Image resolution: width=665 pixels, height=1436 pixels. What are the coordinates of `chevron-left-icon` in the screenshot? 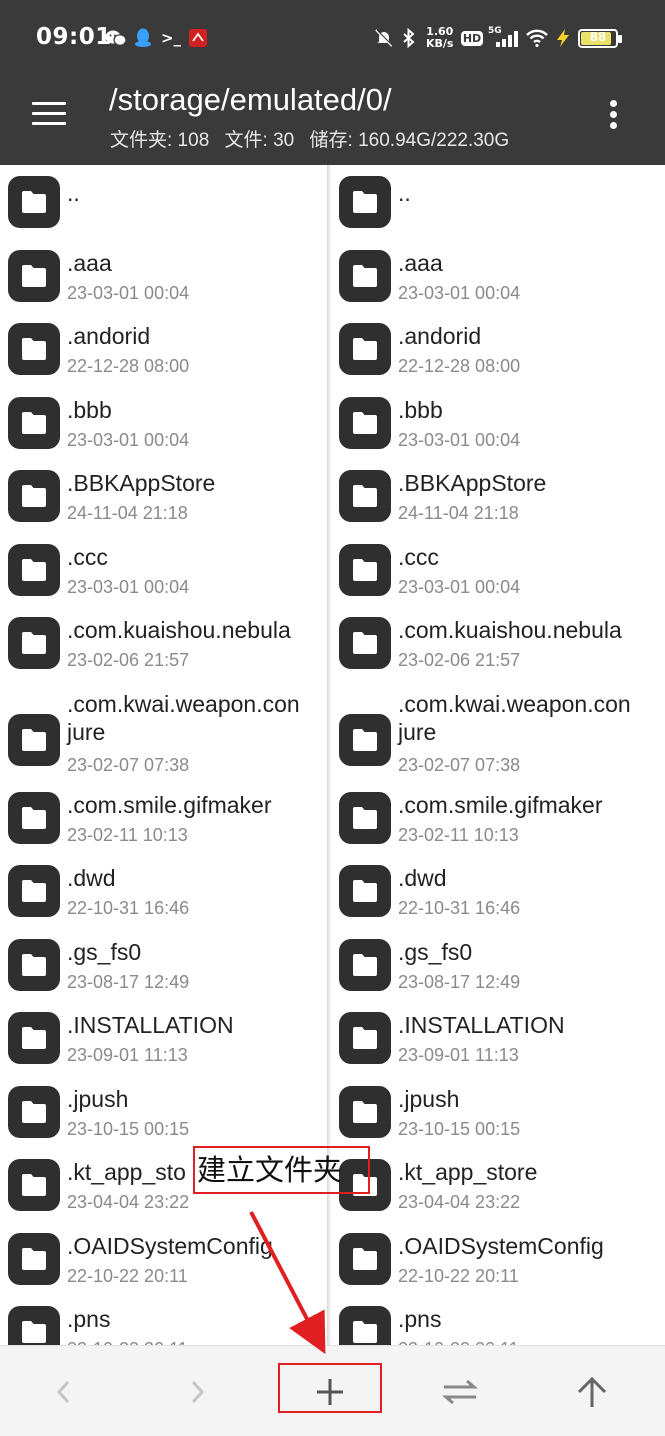 It's located at (63, 1391).